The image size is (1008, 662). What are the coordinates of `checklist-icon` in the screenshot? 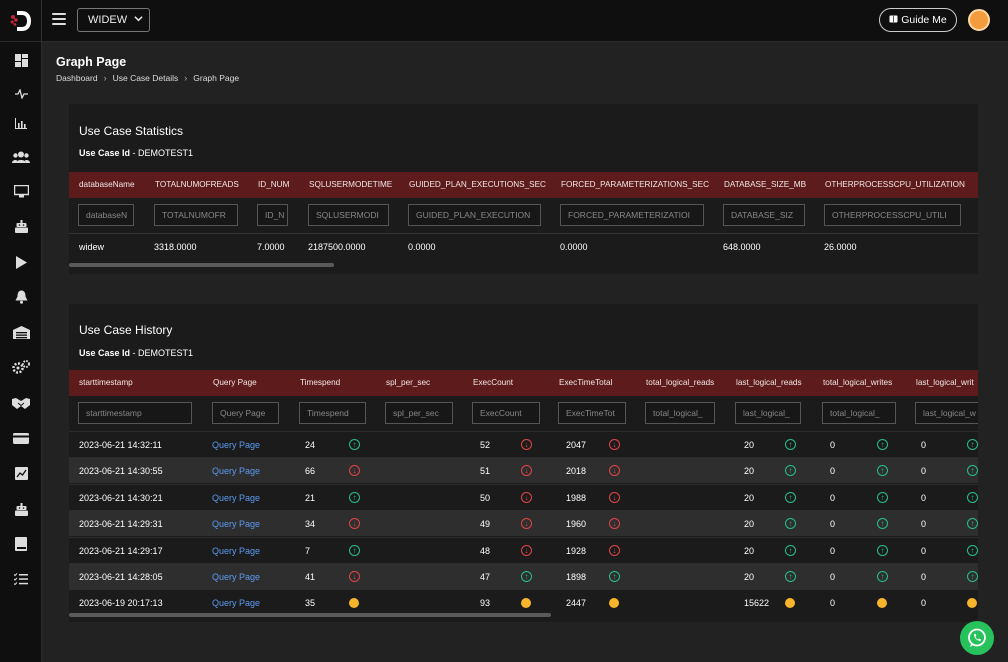 It's located at (21, 579).